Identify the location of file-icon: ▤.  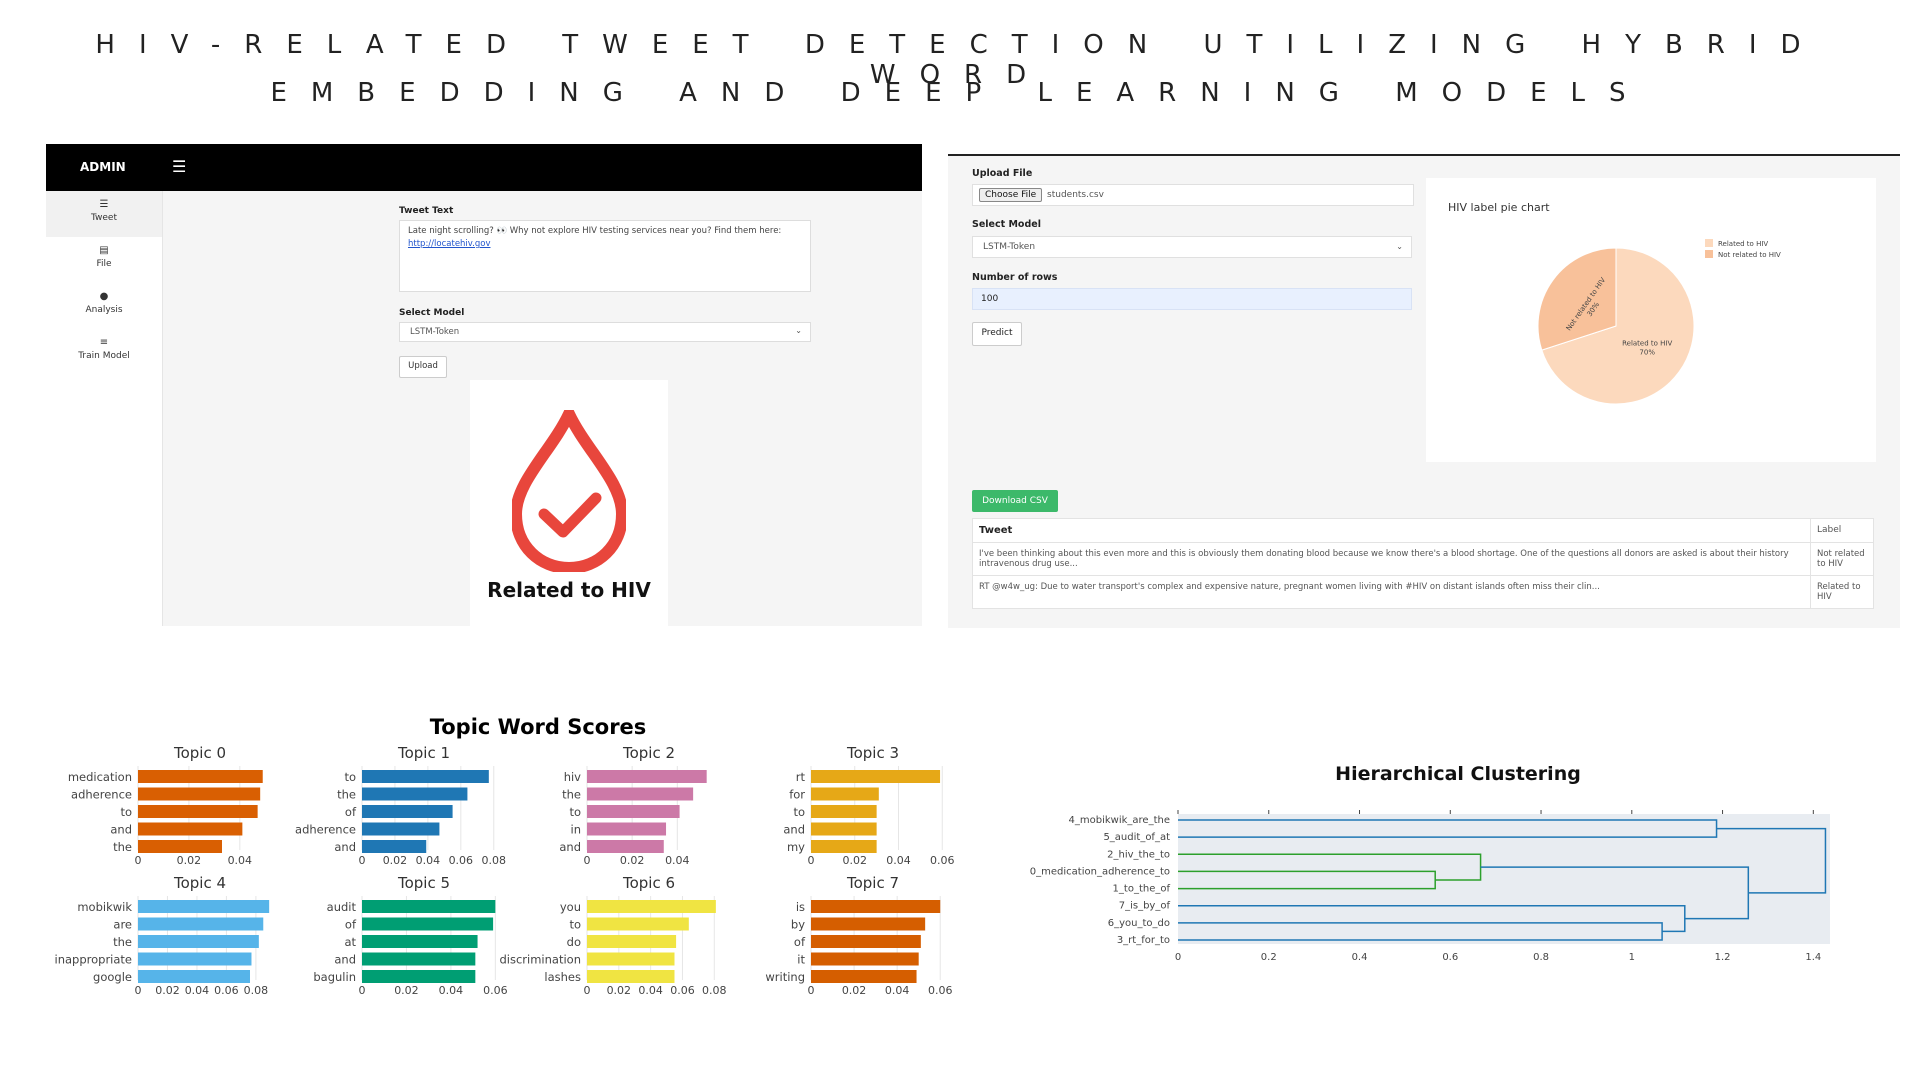
(104, 250).